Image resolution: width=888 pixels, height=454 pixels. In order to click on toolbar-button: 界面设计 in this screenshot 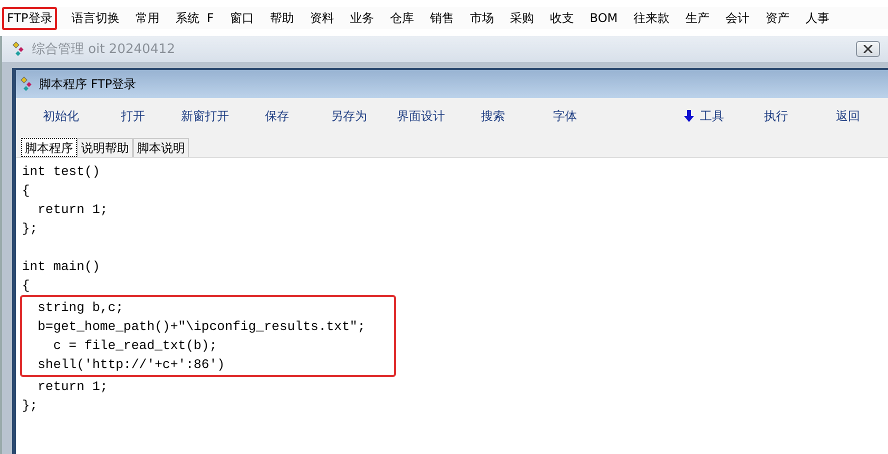, I will do `click(421, 116)`.